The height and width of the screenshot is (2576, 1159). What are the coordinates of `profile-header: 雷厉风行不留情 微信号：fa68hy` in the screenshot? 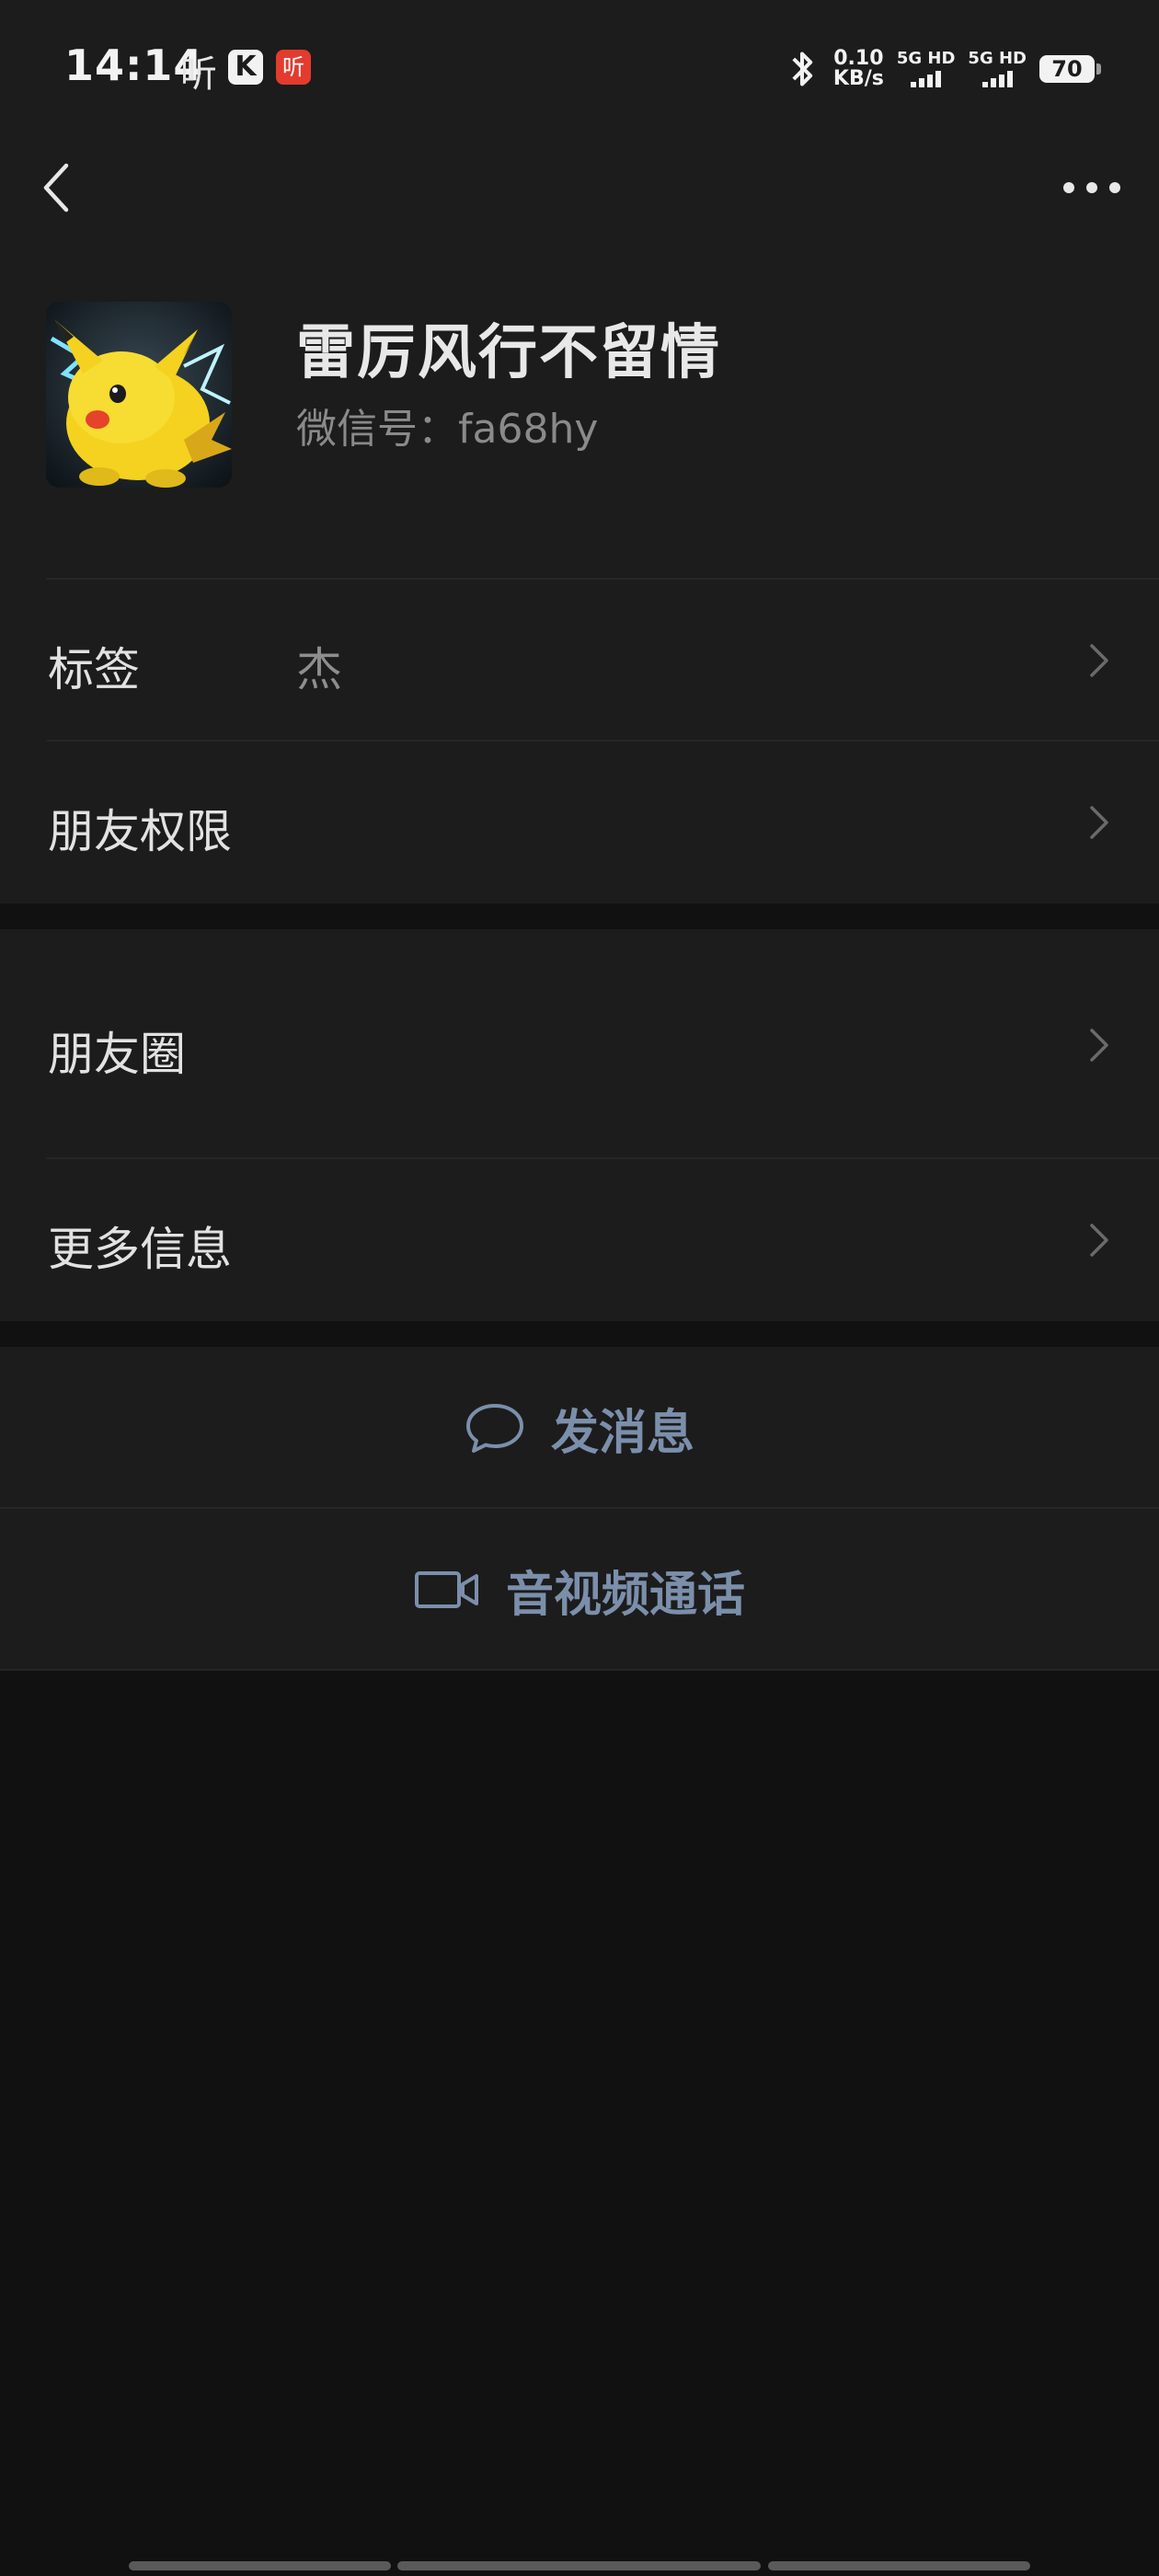 It's located at (579, 428).